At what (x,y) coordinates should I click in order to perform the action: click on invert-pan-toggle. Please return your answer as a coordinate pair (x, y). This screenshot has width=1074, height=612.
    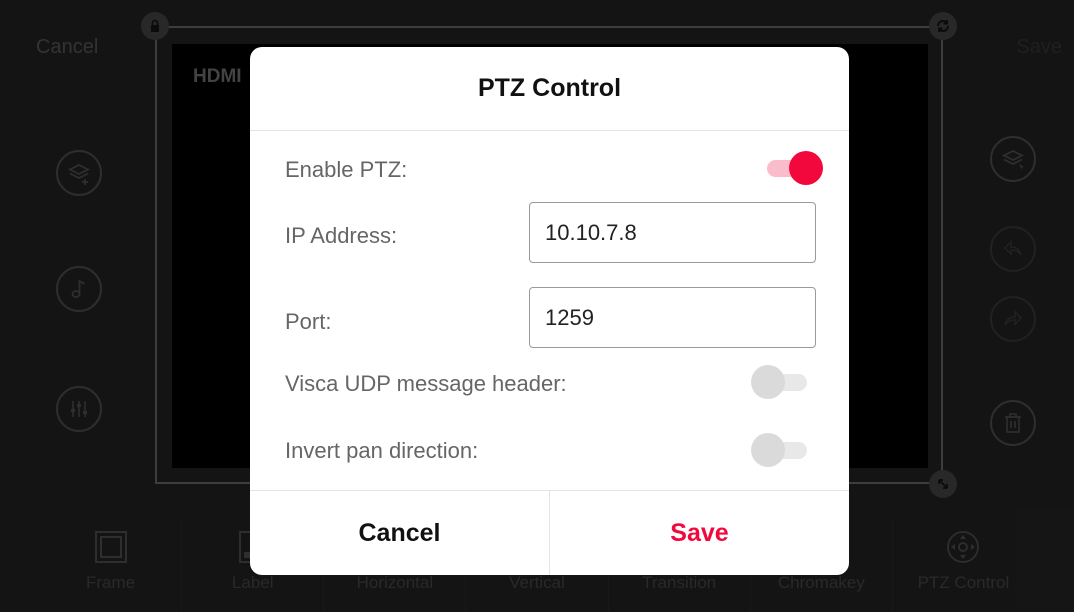
    Looking at the image, I should click on (780, 450).